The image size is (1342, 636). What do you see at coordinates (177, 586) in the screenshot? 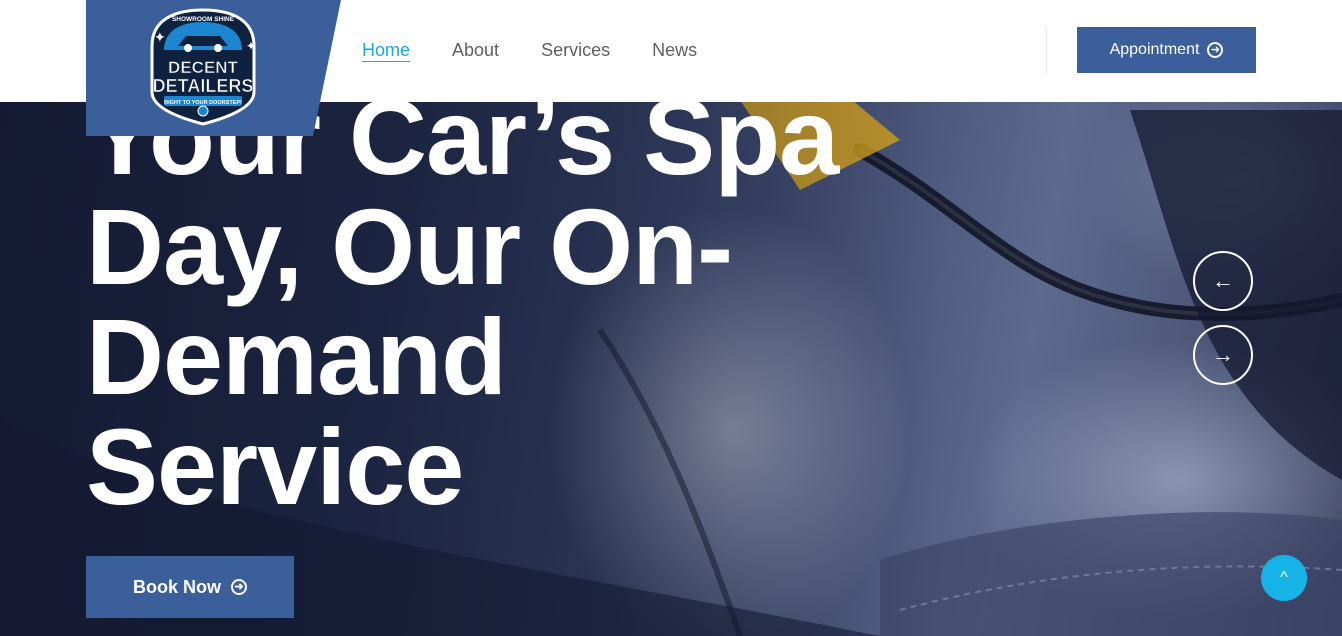
I see `book-now-label: Book Now` at bounding box center [177, 586].